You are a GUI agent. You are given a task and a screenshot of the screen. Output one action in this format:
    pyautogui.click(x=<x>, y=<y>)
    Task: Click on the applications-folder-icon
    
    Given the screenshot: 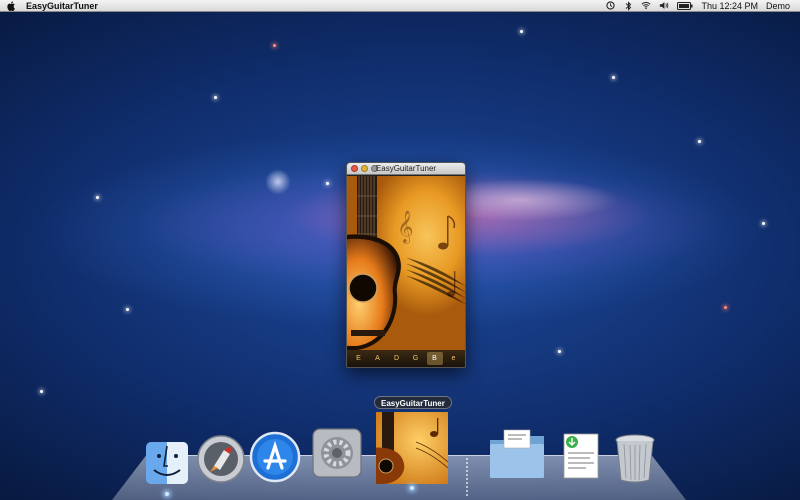 What is the action you would take?
    pyautogui.click(x=517, y=455)
    